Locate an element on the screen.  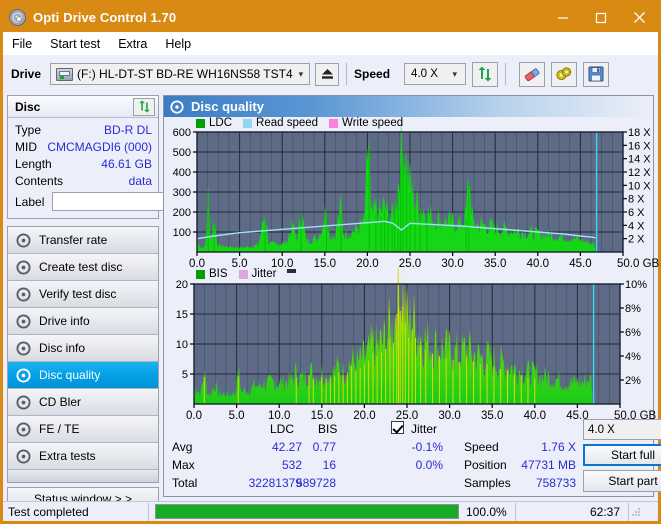
progress-fill is located at coordinates (307, 511).